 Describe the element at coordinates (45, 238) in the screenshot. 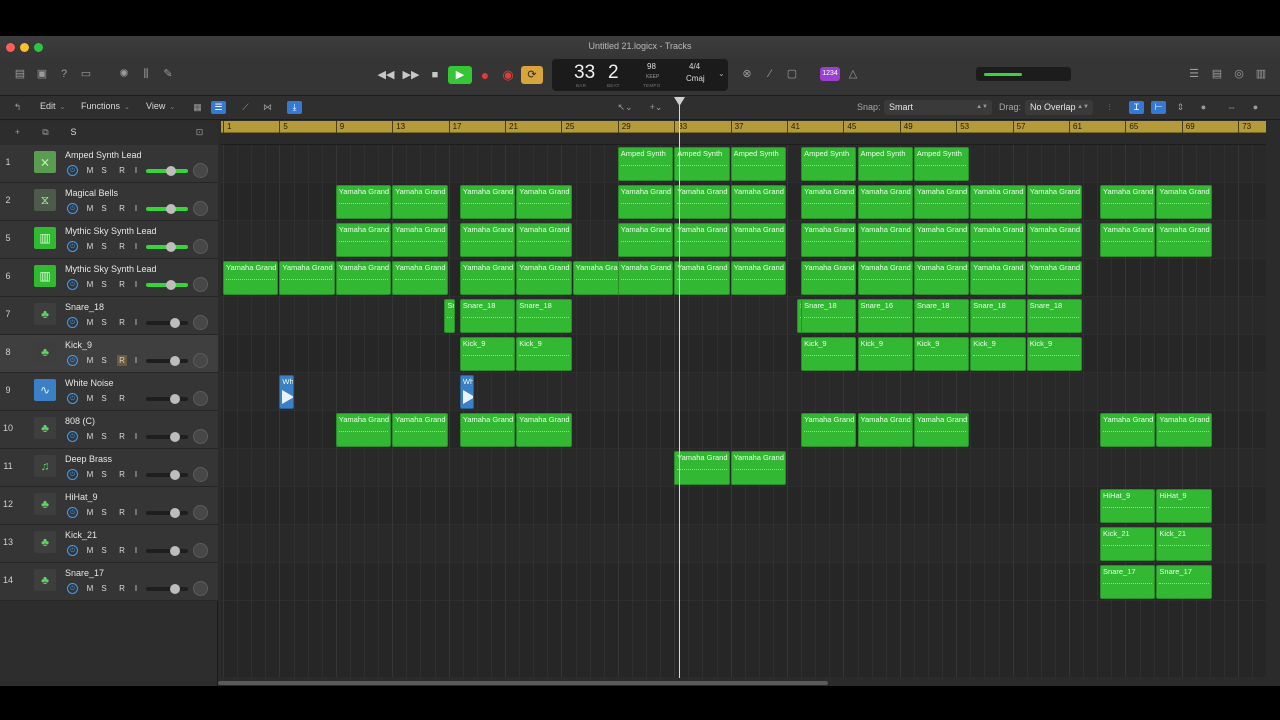

I see `instrument-icon: ▥` at that location.